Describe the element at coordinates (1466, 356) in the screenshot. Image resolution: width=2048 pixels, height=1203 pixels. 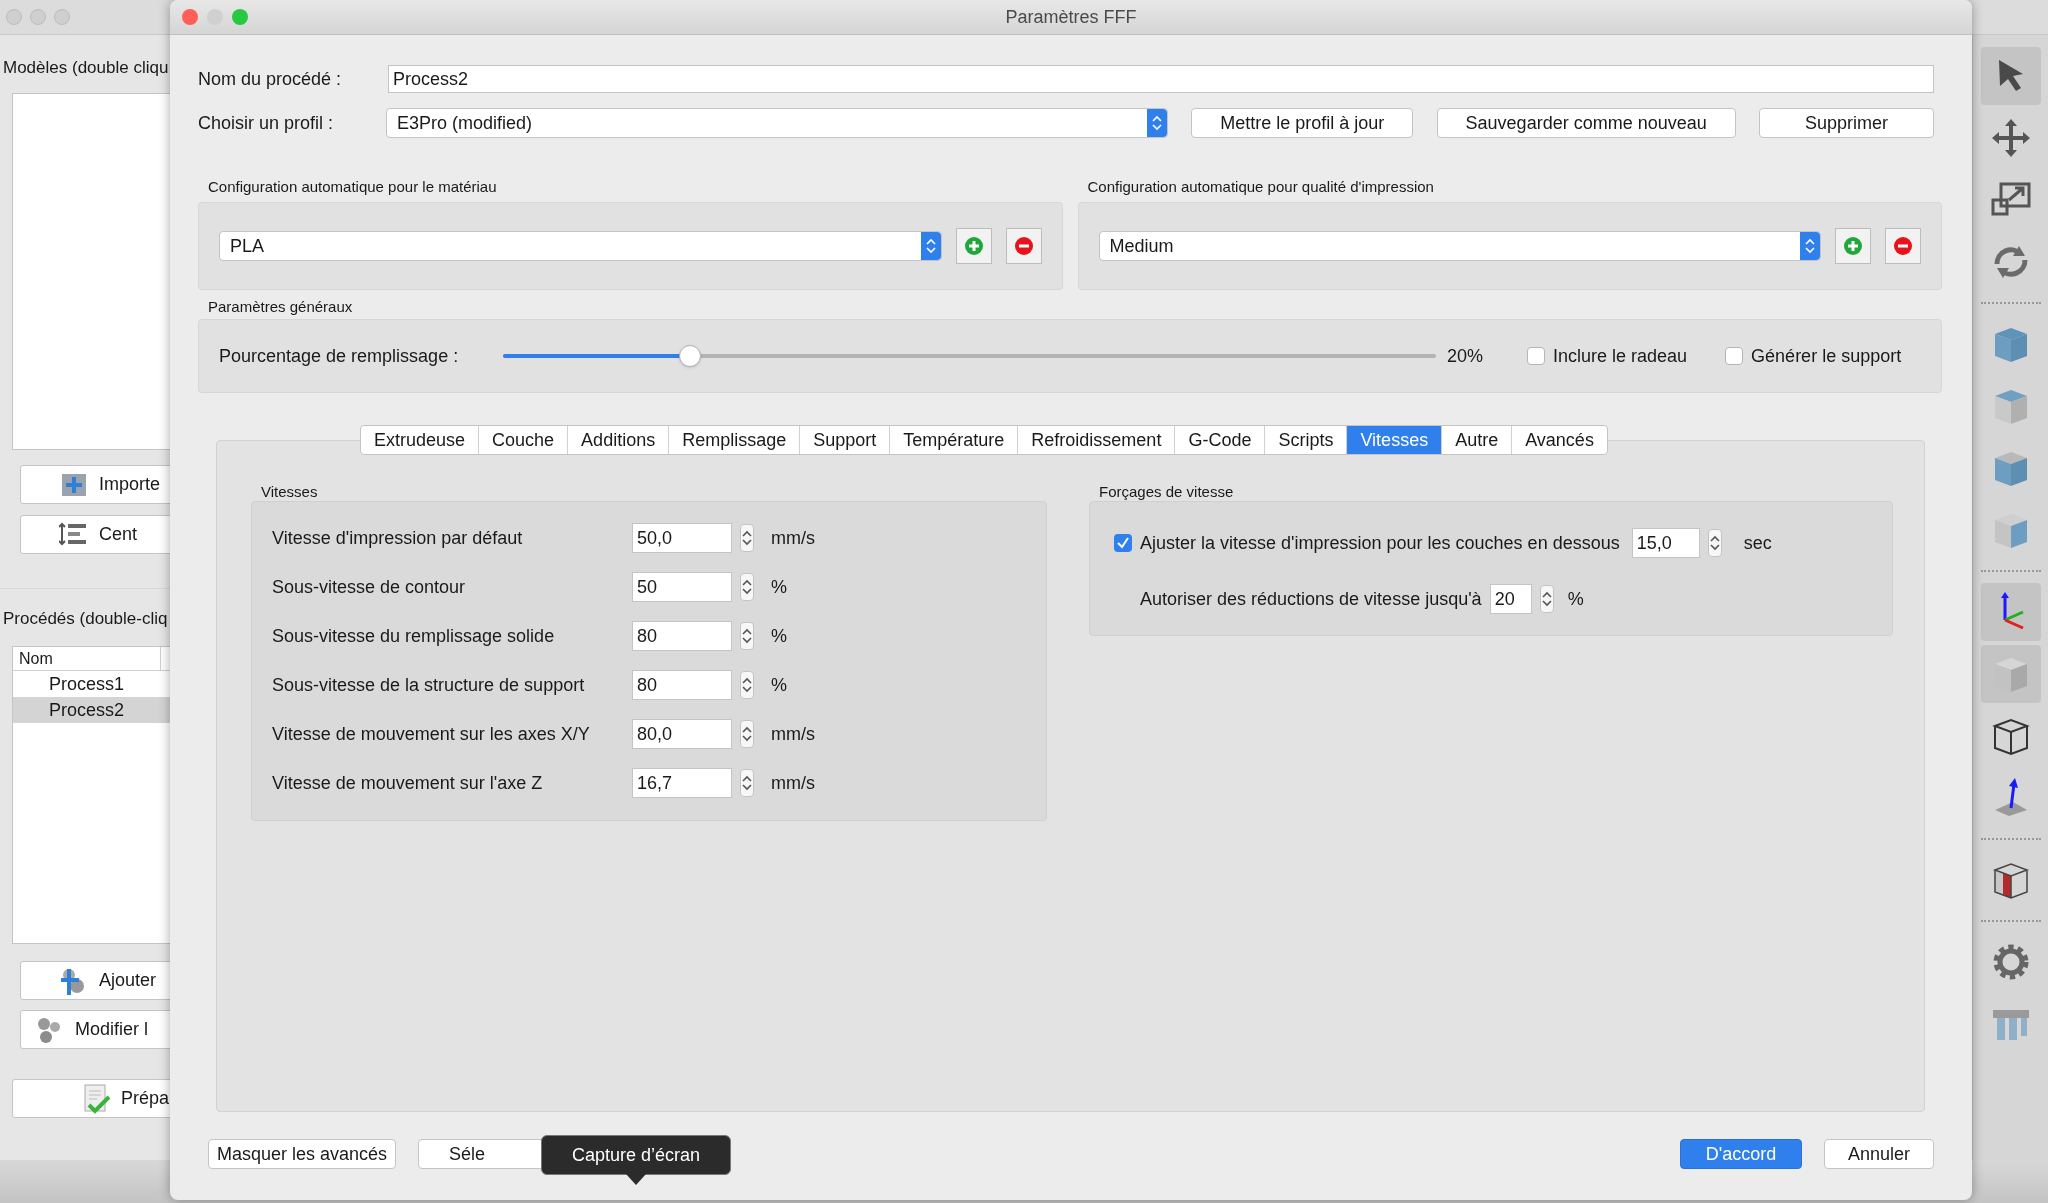
I see `slider-value: 20%` at that location.